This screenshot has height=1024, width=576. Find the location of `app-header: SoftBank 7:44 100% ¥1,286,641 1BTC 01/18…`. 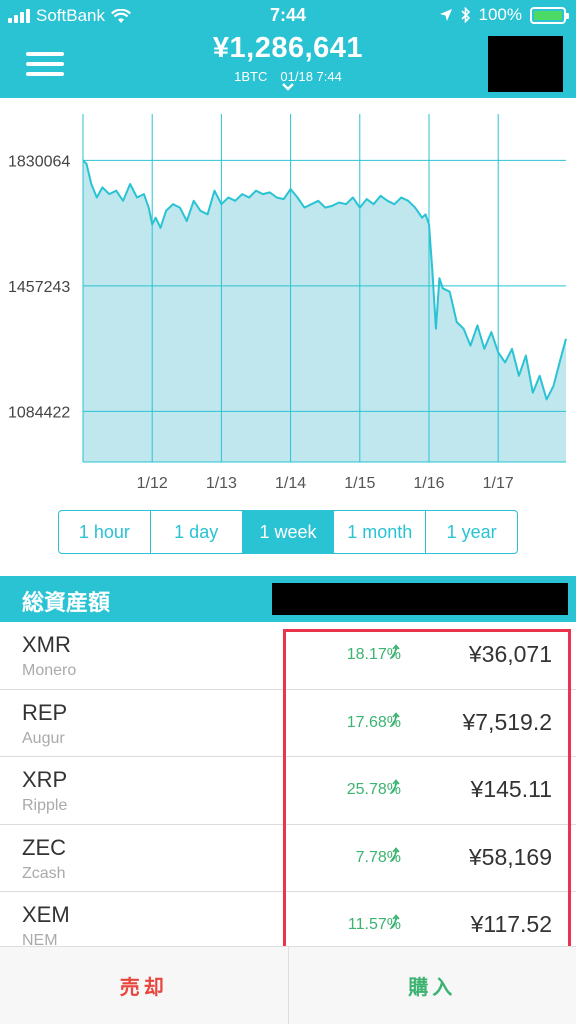

app-header: SoftBank 7:44 100% ¥1,286,641 1BTC 01/18… is located at coordinates (288, 49).